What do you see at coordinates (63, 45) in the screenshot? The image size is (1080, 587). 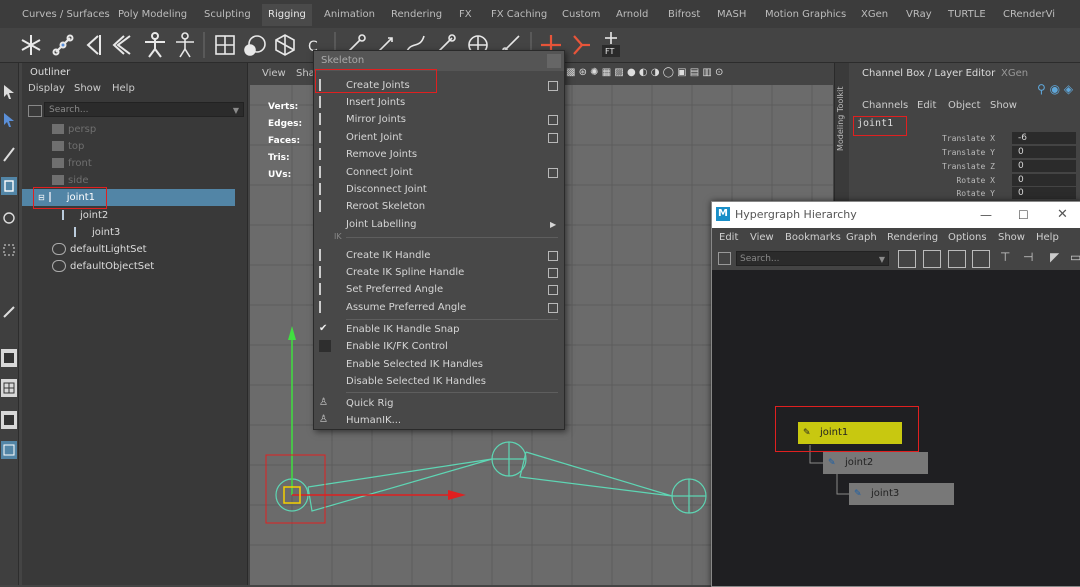 I see `insert-joint-shelf-icon` at bounding box center [63, 45].